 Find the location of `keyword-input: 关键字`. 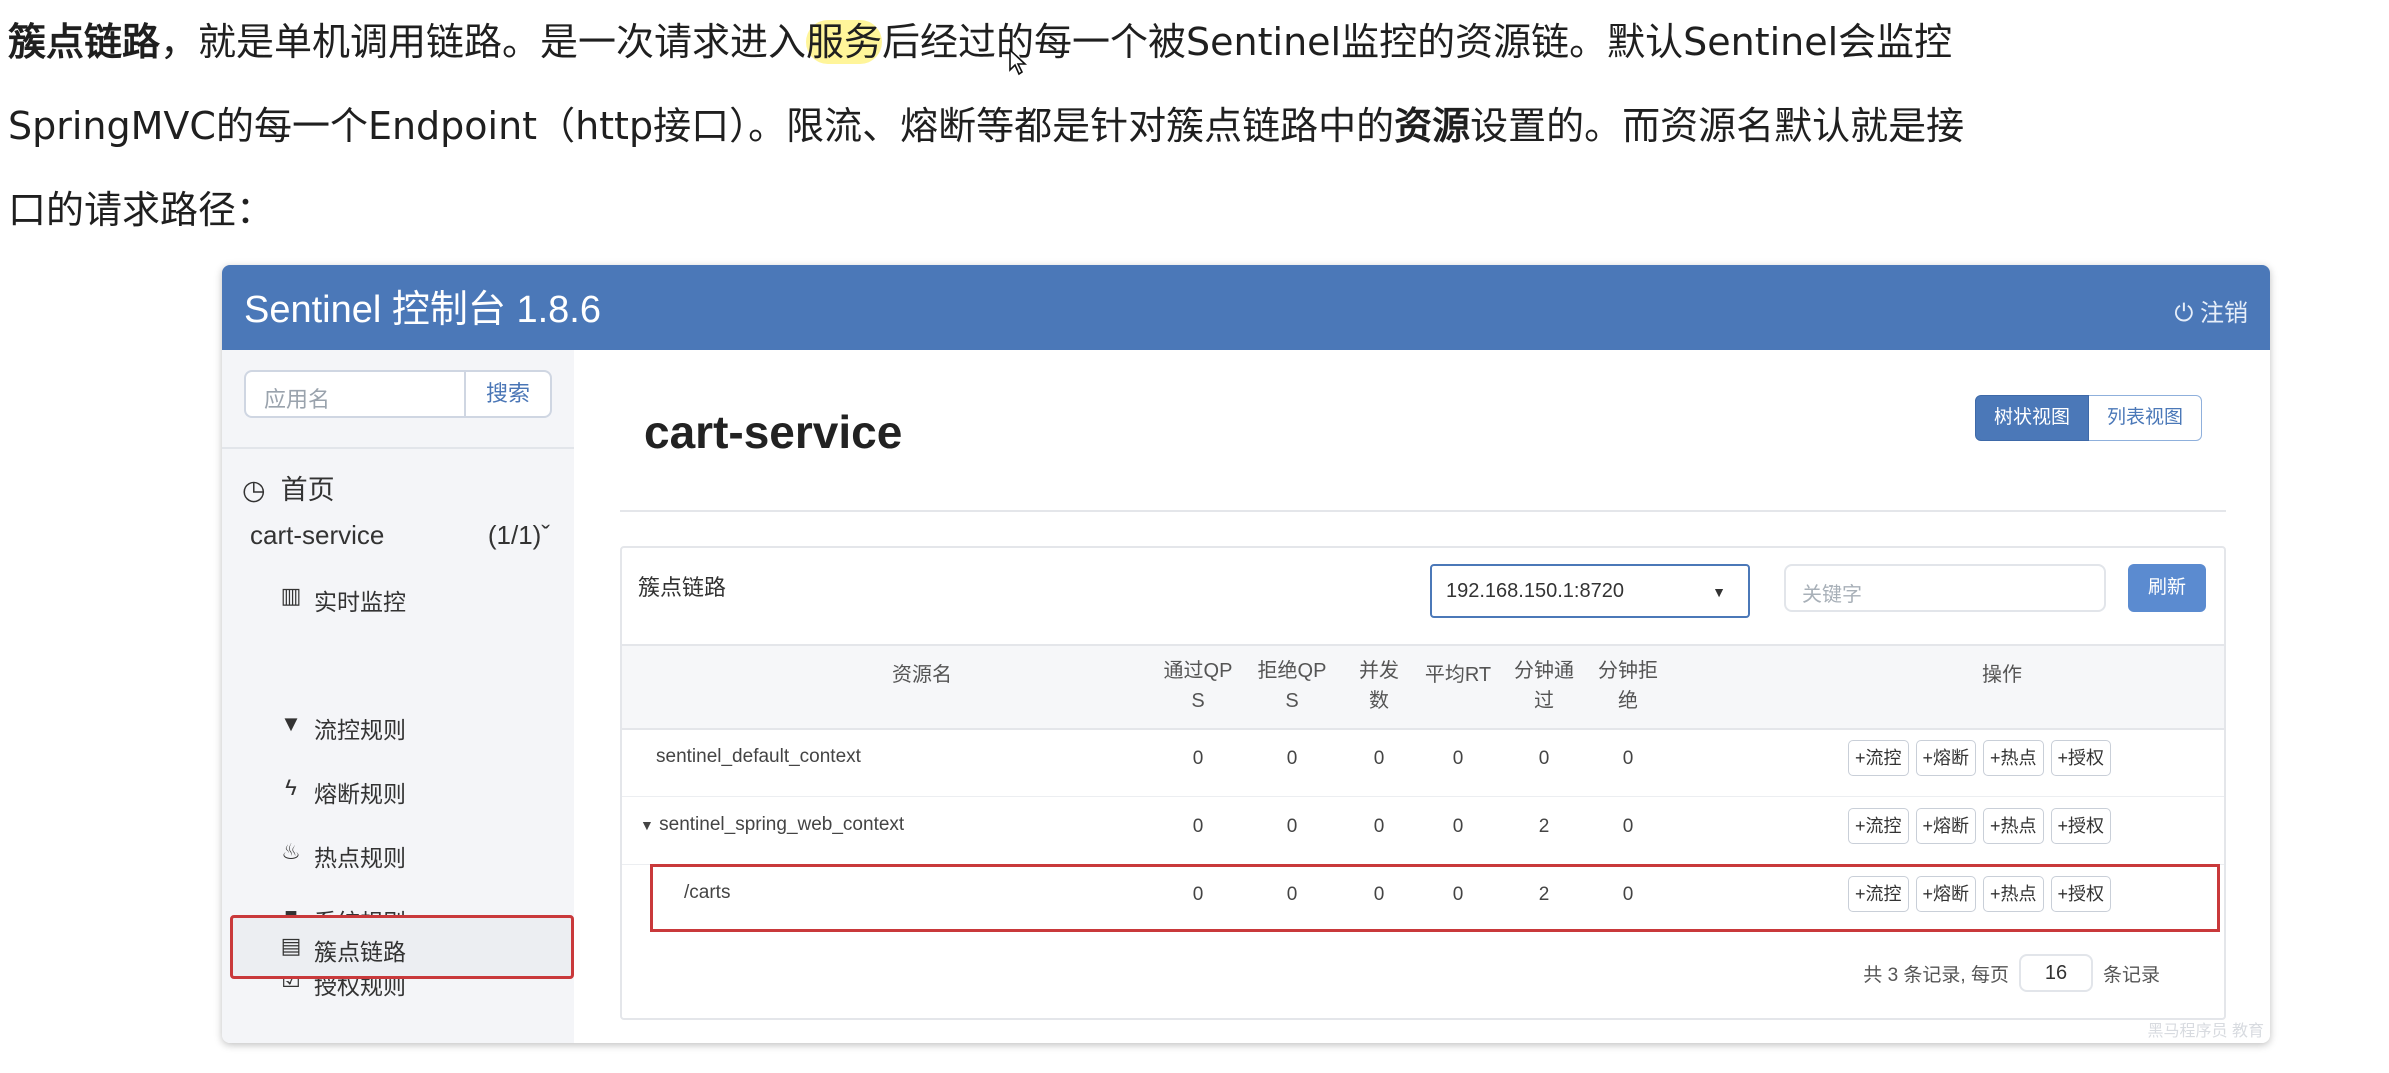

keyword-input: 关键字 is located at coordinates (1945, 588).